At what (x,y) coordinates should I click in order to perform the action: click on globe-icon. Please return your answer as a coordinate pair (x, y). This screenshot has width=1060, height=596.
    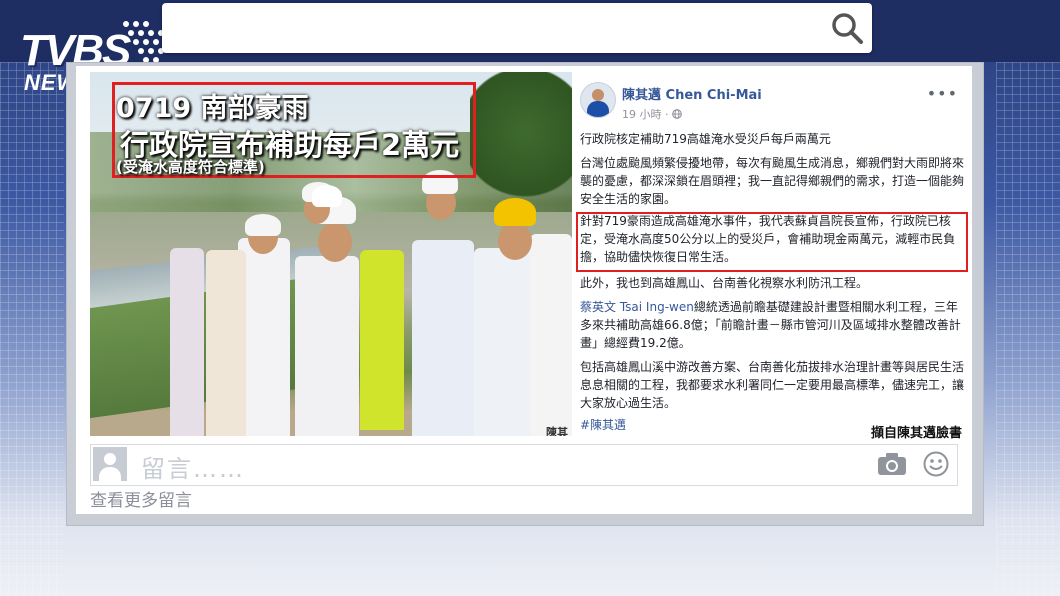
    Looking at the image, I should click on (677, 114).